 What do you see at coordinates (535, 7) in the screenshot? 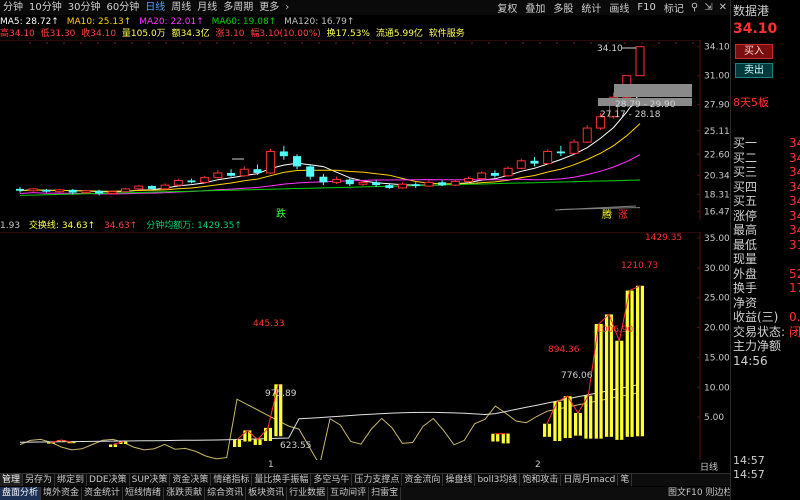
I see `overlay-button: 叠加` at bounding box center [535, 7].